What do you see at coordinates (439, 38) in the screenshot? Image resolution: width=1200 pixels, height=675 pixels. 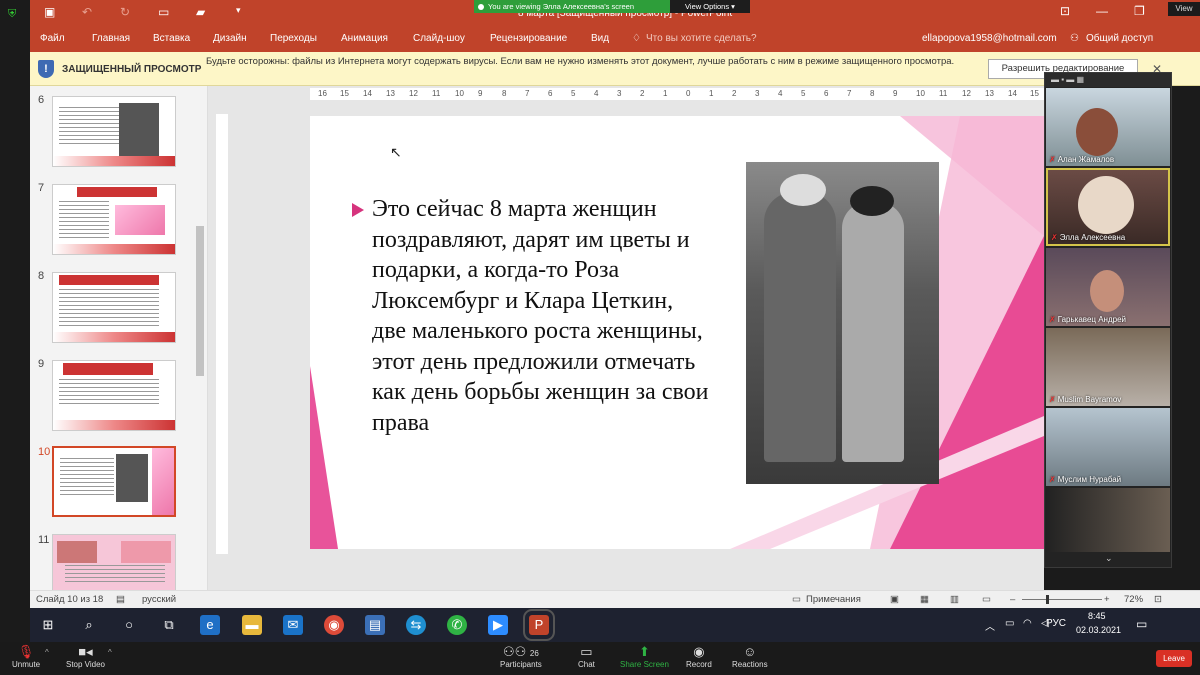 I see `tab-slideshow: Слайд-шоу` at bounding box center [439, 38].